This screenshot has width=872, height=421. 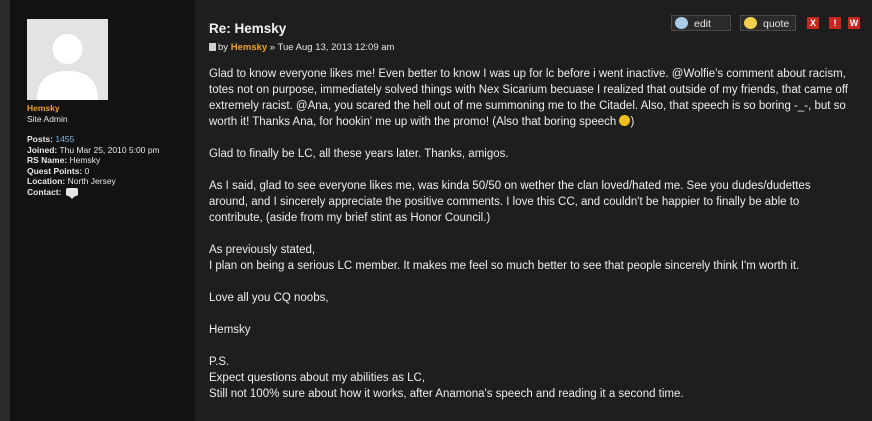 What do you see at coordinates (813, 23) in the screenshot?
I see `report-button: X` at bounding box center [813, 23].